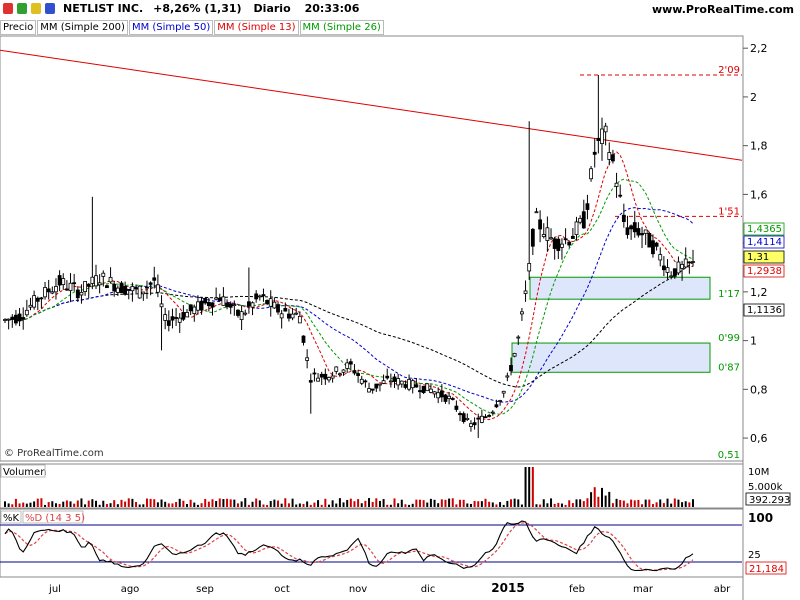  I want to click on level-label: 1'17, so click(729, 294).